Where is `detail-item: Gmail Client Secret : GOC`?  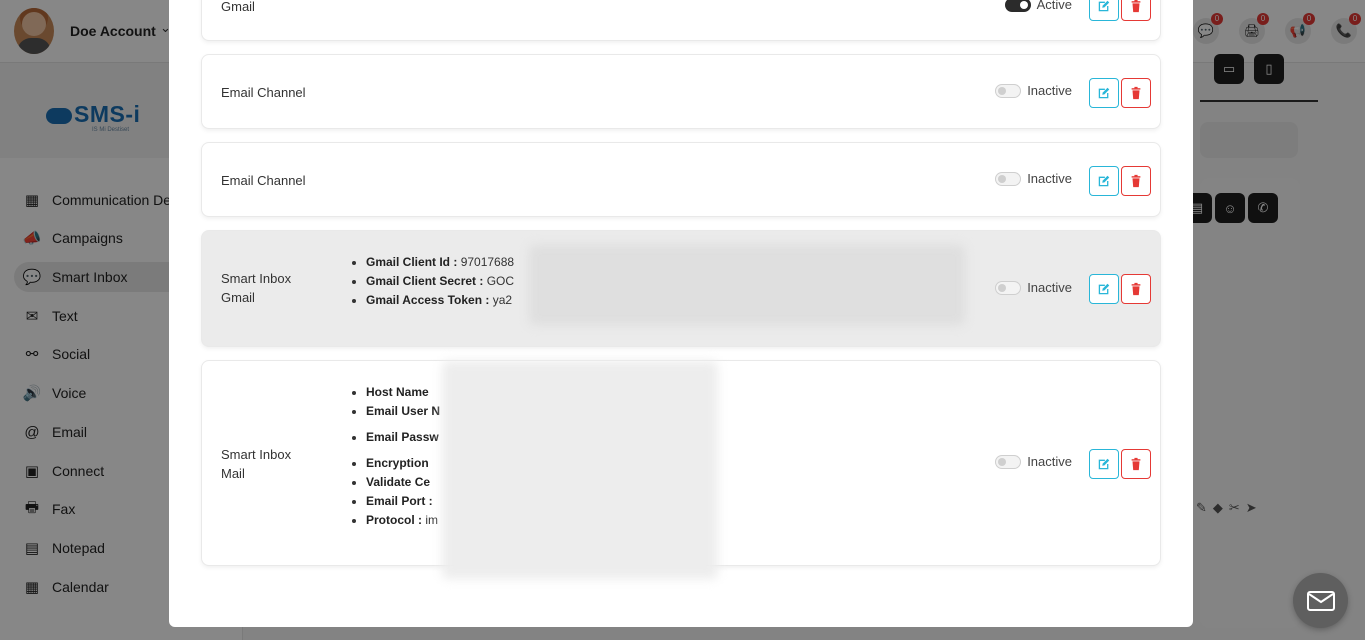
detail-item: Gmail Client Secret : GOC is located at coordinates (440, 281).